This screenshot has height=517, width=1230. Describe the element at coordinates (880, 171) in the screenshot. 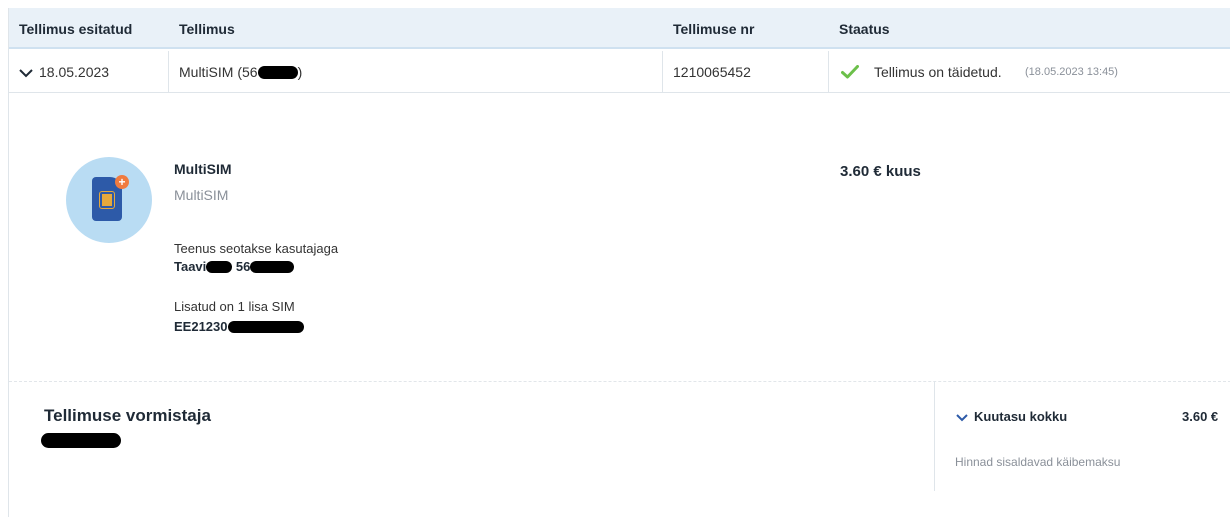

I see `monthly-price: 3.60 € kuus` at that location.